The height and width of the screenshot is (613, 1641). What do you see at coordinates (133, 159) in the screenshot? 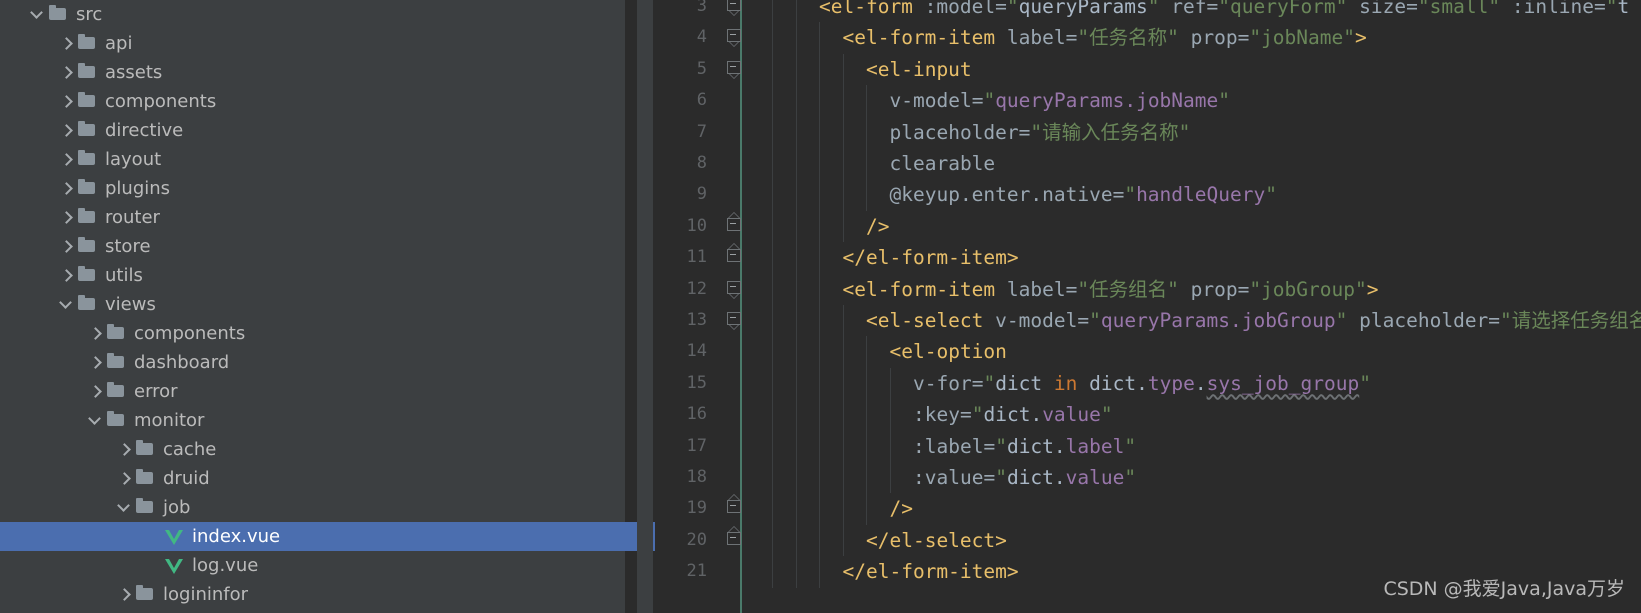
I see `tree-row-label: layout` at bounding box center [133, 159].